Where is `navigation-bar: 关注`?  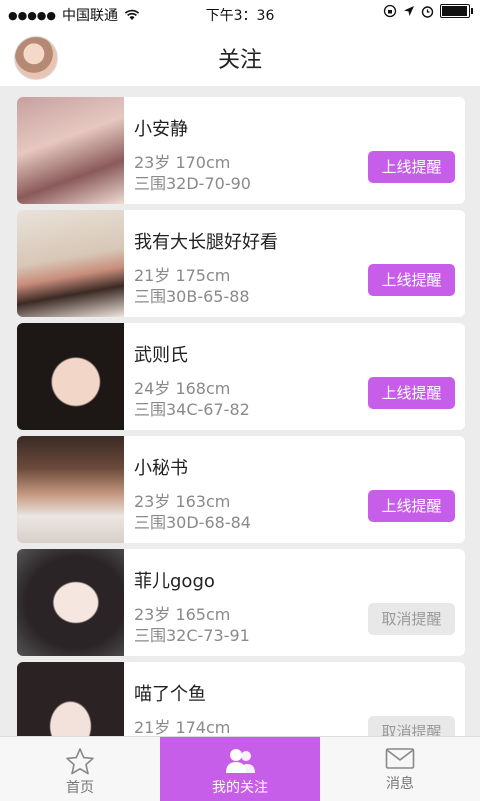
navigation-bar: 关注 is located at coordinates (240, 57).